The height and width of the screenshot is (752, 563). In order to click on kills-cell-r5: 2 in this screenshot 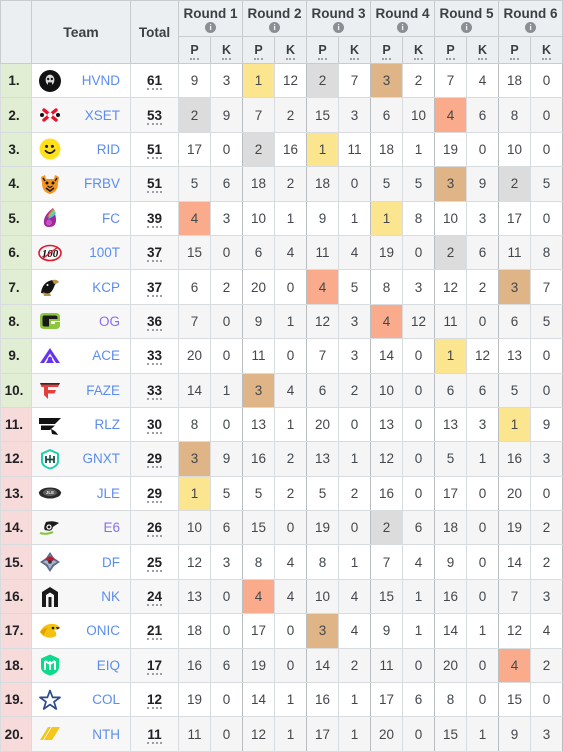, I will do `click(482, 287)`.